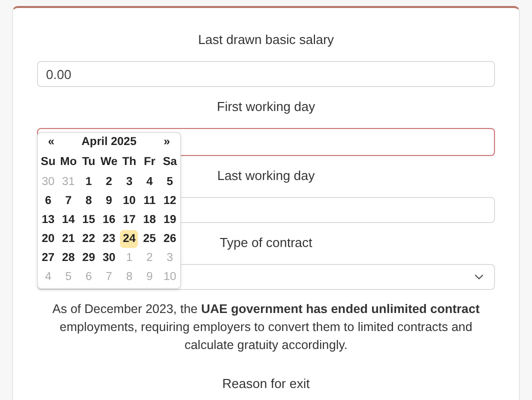  What do you see at coordinates (149, 162) in the screenshot?
I see `weekday-label: Fr` at bounding box center [149, 162].